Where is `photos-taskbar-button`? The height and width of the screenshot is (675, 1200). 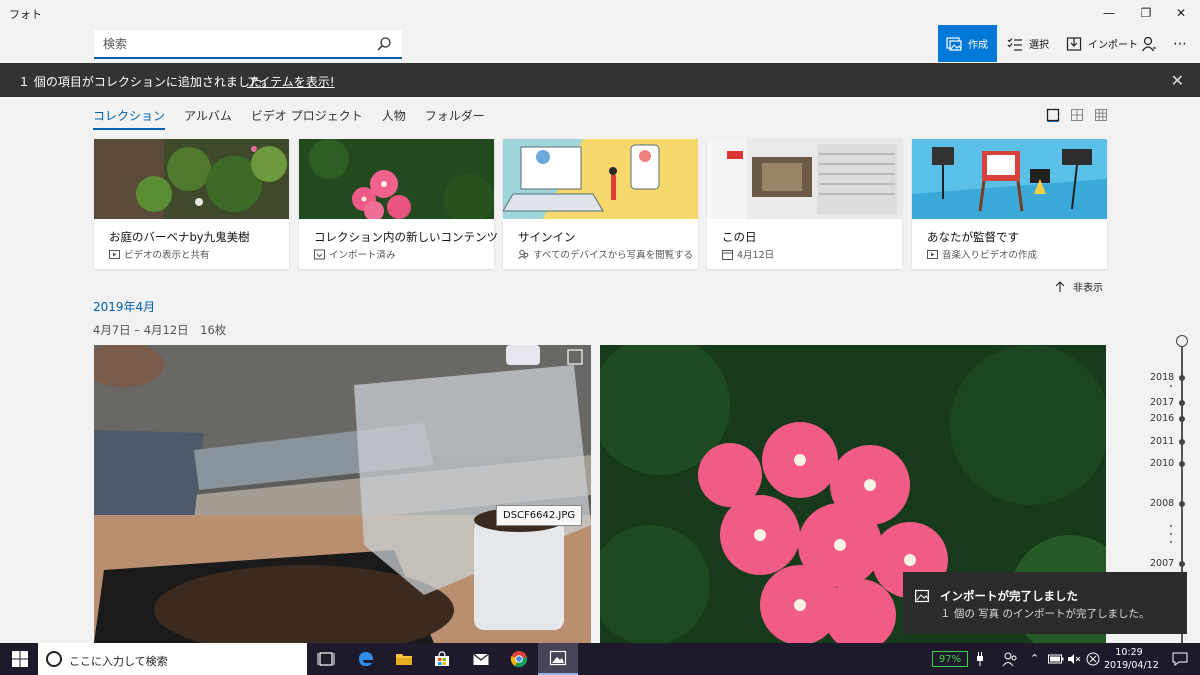 photos-taskbar-button is located at coordinates (558, 659).